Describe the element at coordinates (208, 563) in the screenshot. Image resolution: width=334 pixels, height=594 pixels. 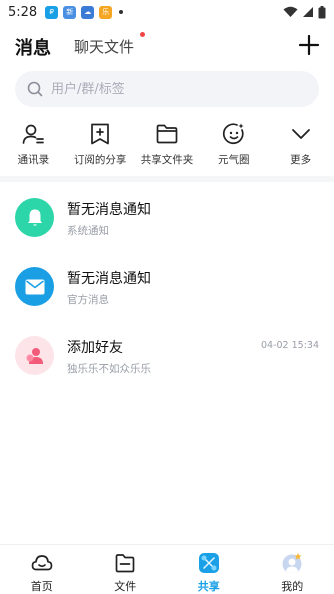
I see `share-icon` at that location.